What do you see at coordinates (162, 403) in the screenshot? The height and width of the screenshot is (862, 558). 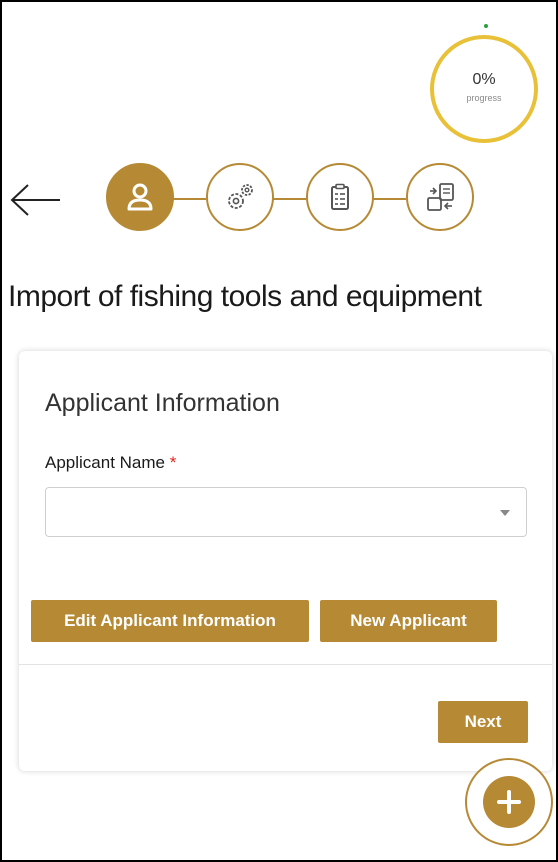 I see `section-title: Applicant Information` at bounding box center [162, 403].